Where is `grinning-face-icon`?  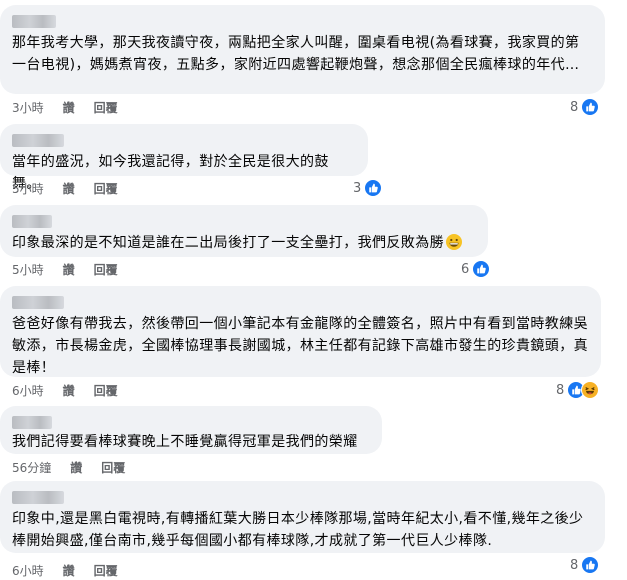
grinning-face-icon is located at coordinates (454, 242).